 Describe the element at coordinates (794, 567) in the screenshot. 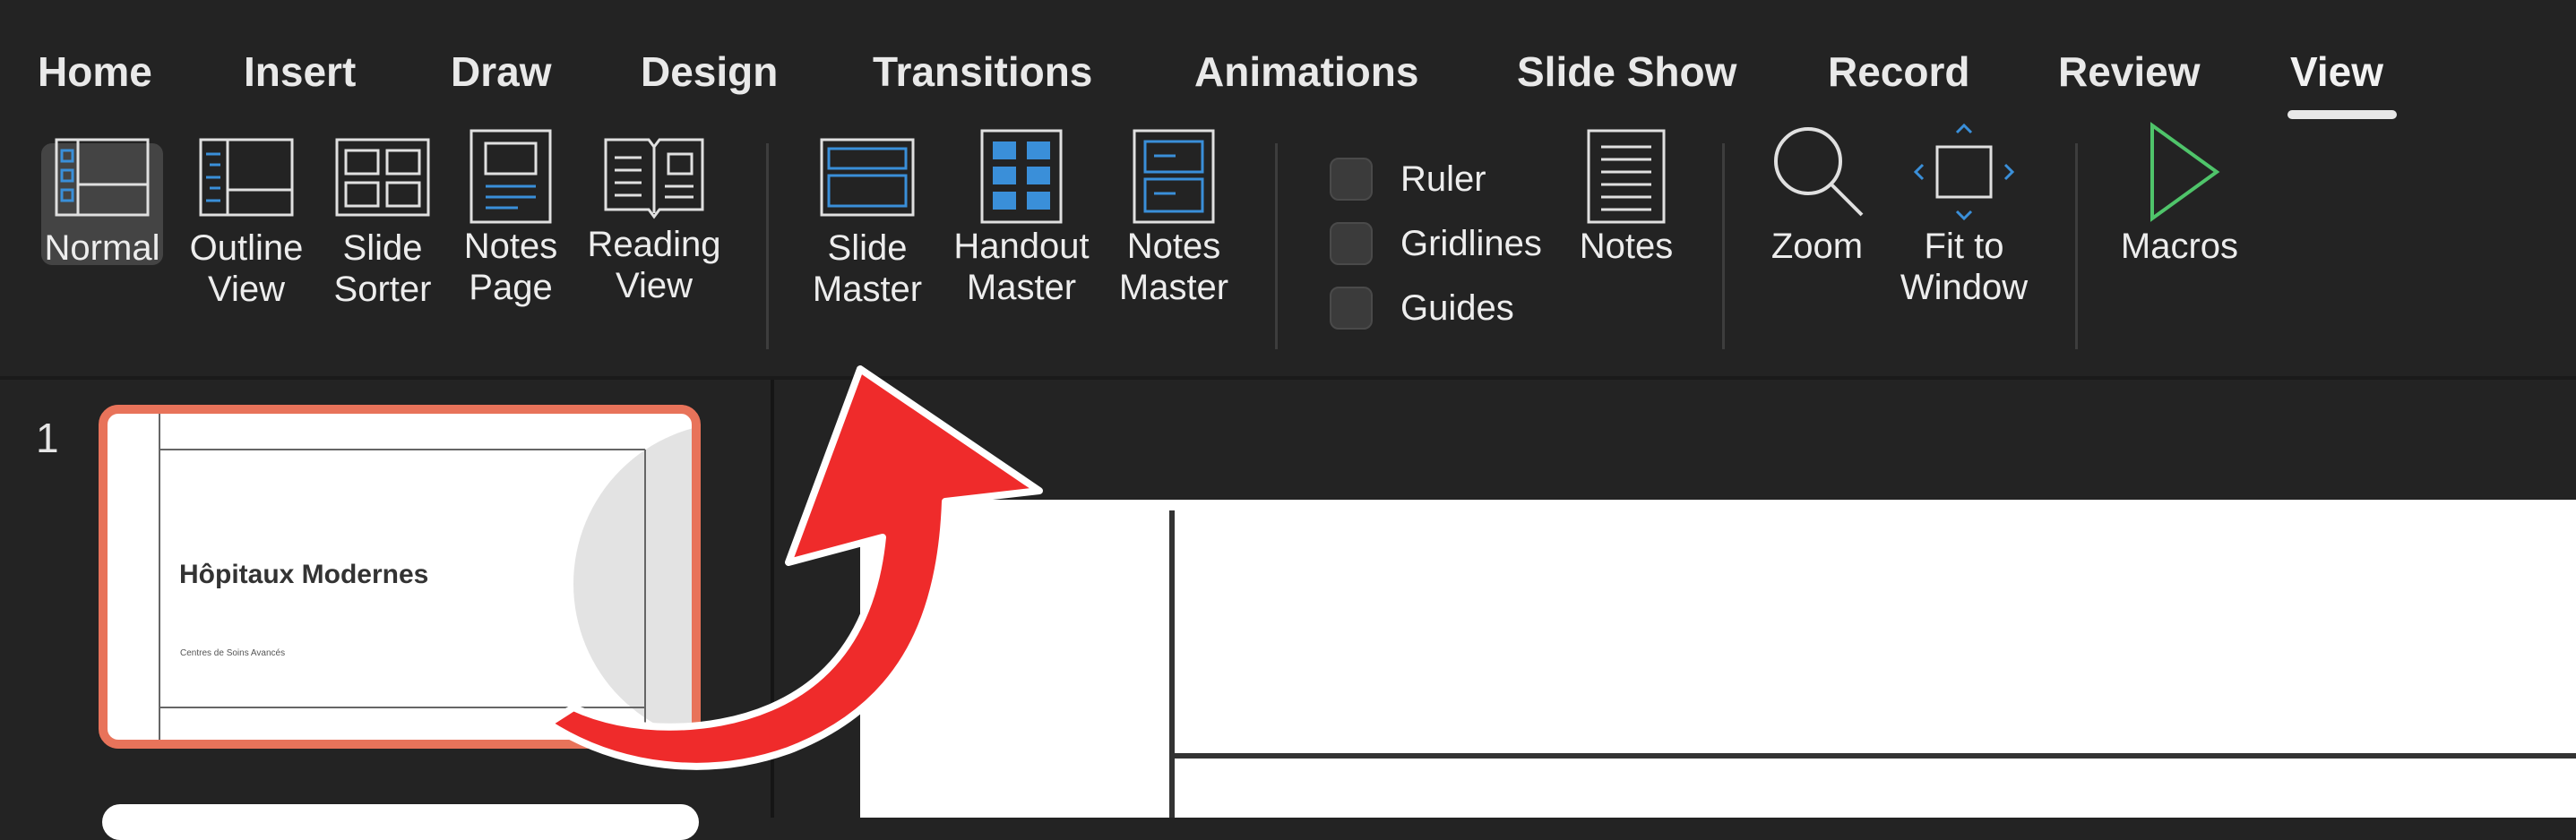

I see `curved-arrow-icon` at that location.